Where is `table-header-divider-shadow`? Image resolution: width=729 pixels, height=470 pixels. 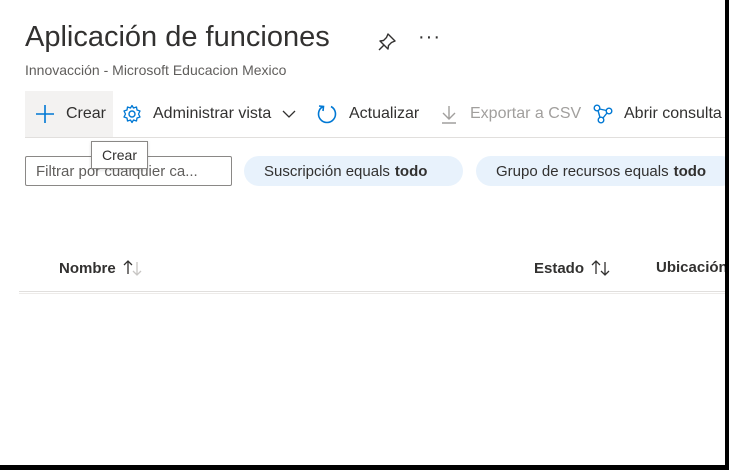 table-header-divider-shadow is located at coordinates (372, 293).